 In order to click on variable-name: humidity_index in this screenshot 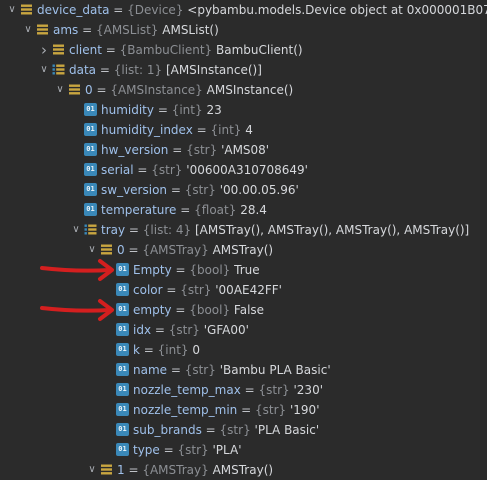, I will do `click(147, 130)`.